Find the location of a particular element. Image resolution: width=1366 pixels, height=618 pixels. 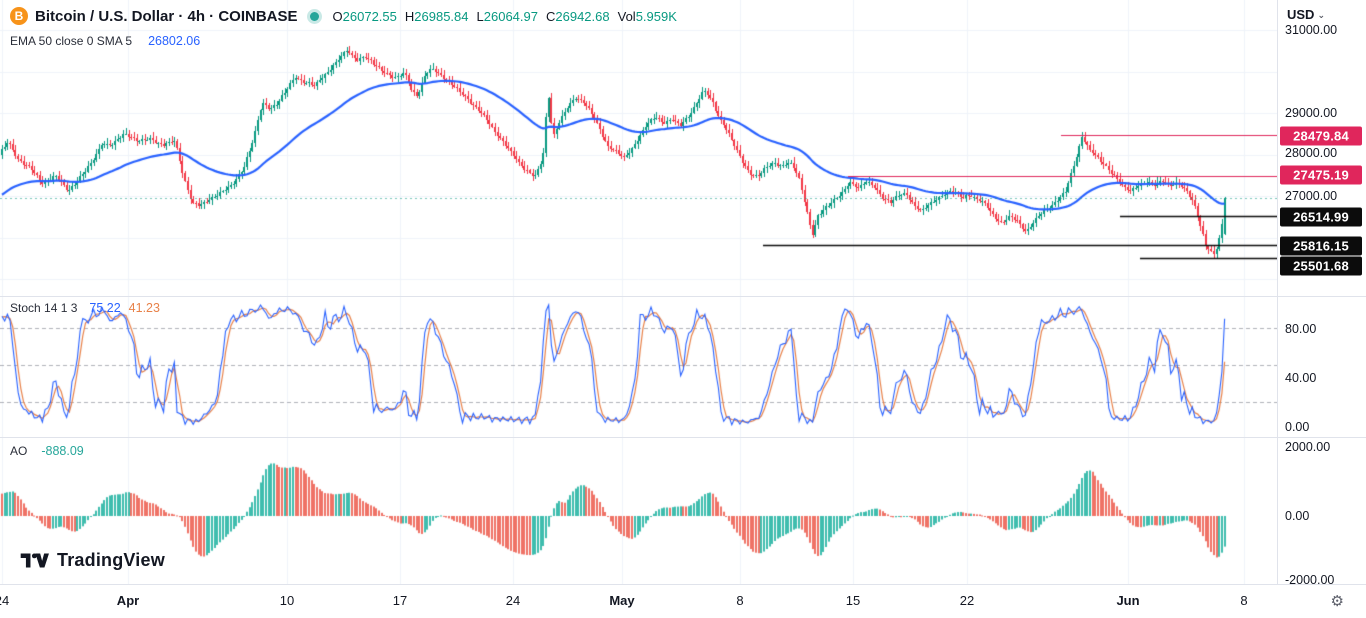

ao-title: AO is located at coordinates (19, 451).